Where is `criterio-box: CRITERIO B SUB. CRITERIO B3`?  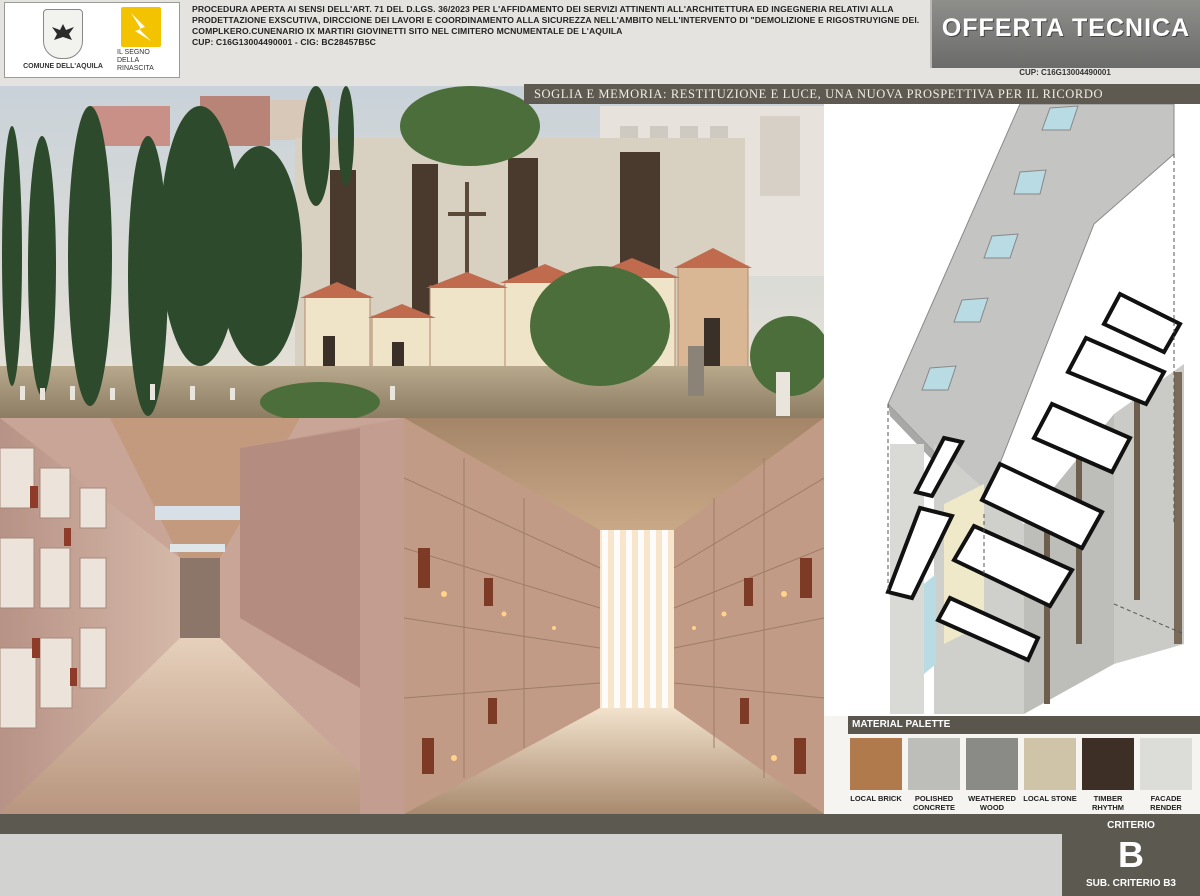
criterio-box: CRITERIO B SUB. CRITERIO B3 is located at coordinates (1131, 855).